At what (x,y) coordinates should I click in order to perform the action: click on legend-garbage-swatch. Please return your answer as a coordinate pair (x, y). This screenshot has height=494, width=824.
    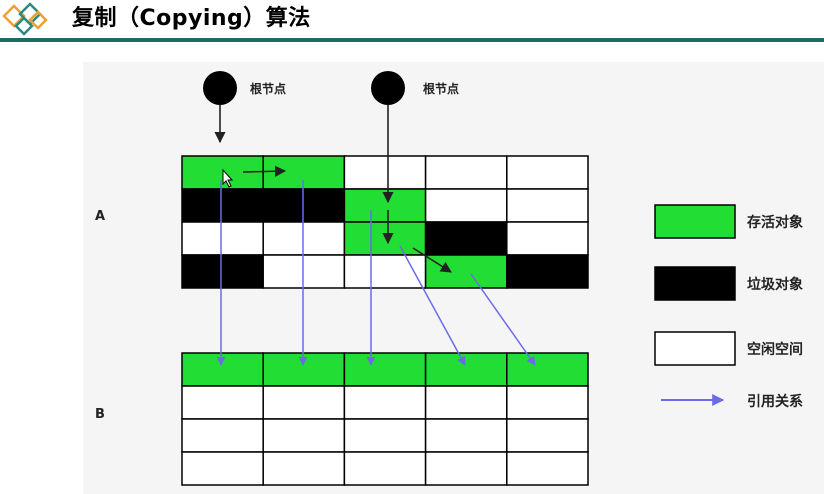
    Looking at the image, I should click on (695, 283).